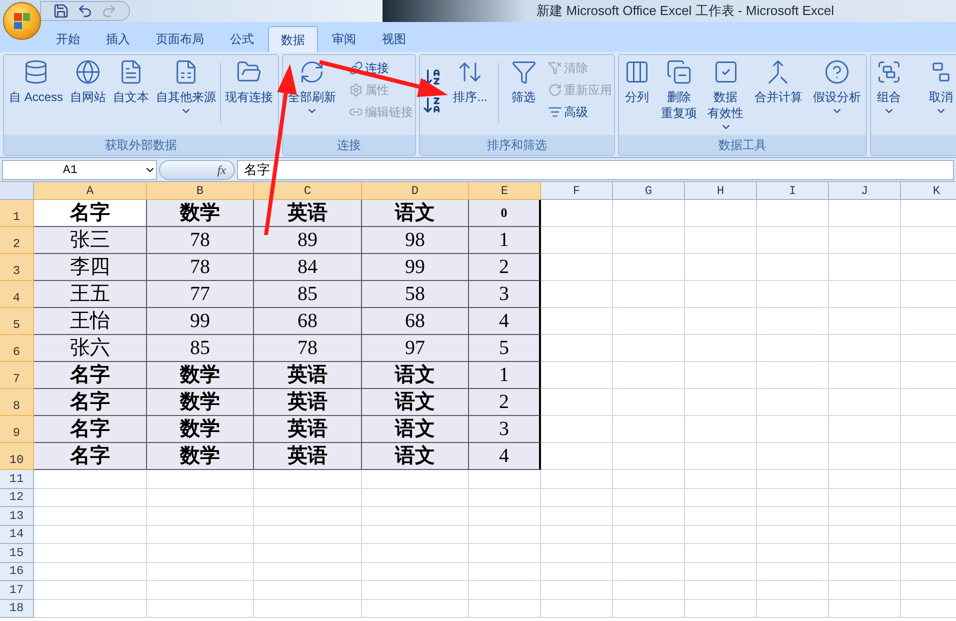 The height and width of the screenshot is (621, 956). What do you see at coordinates (555, 68) in the screenshot?
I see `clear-filter-icon` at bounding box center [555, 68].